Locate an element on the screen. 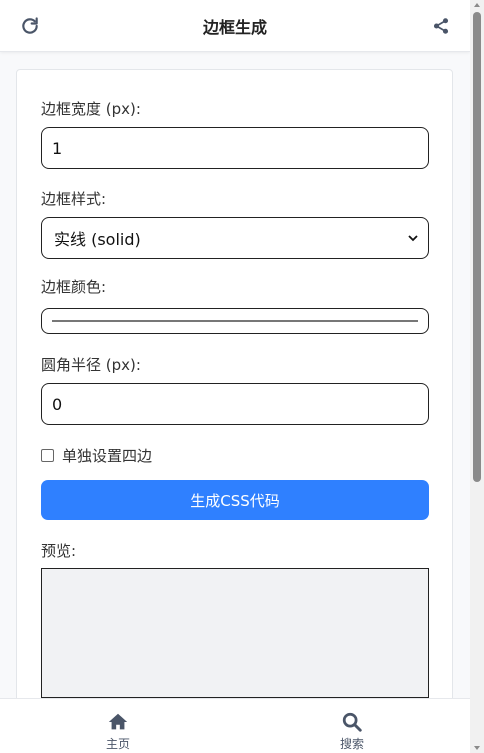 The width and height of the screenshot is (484, 753). border-color-picker is located at coordinates (235, 321).